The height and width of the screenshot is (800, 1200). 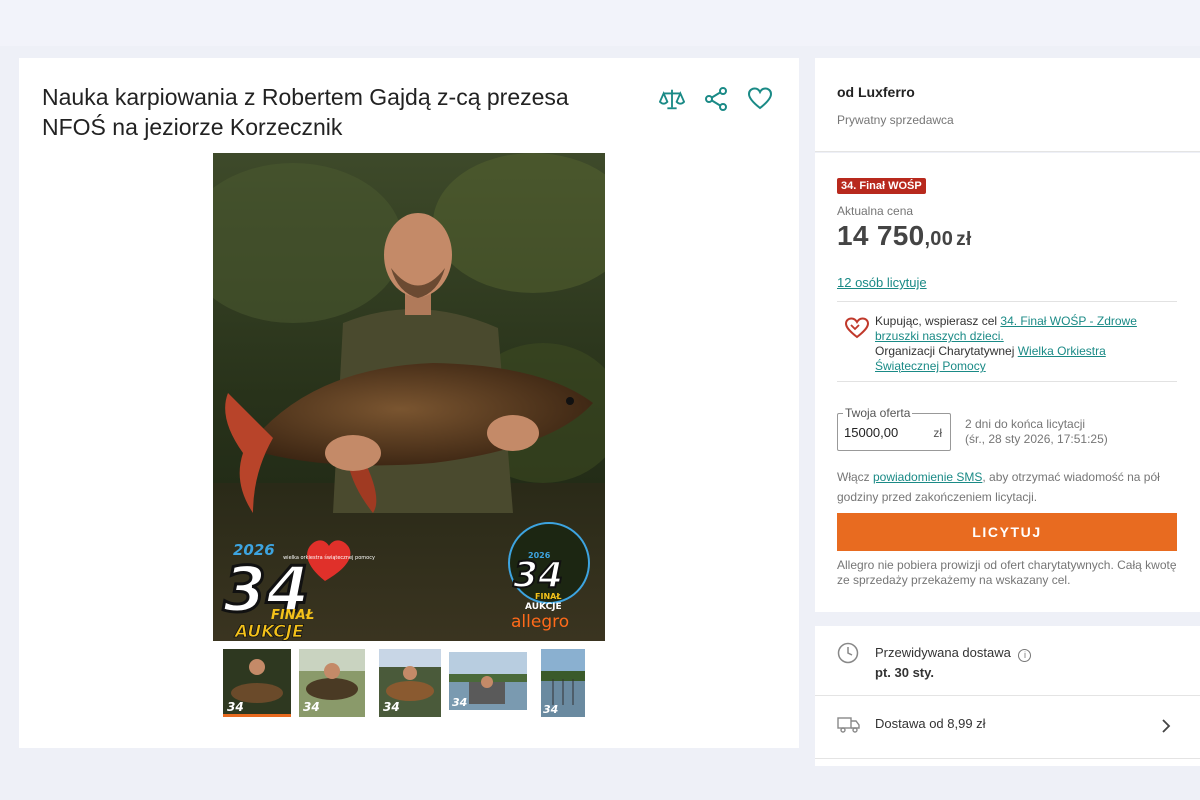 What do you see at coordinates (964, 239) in the screenshot?
I see `price-currency: zł` at bounding box center [964, 239].